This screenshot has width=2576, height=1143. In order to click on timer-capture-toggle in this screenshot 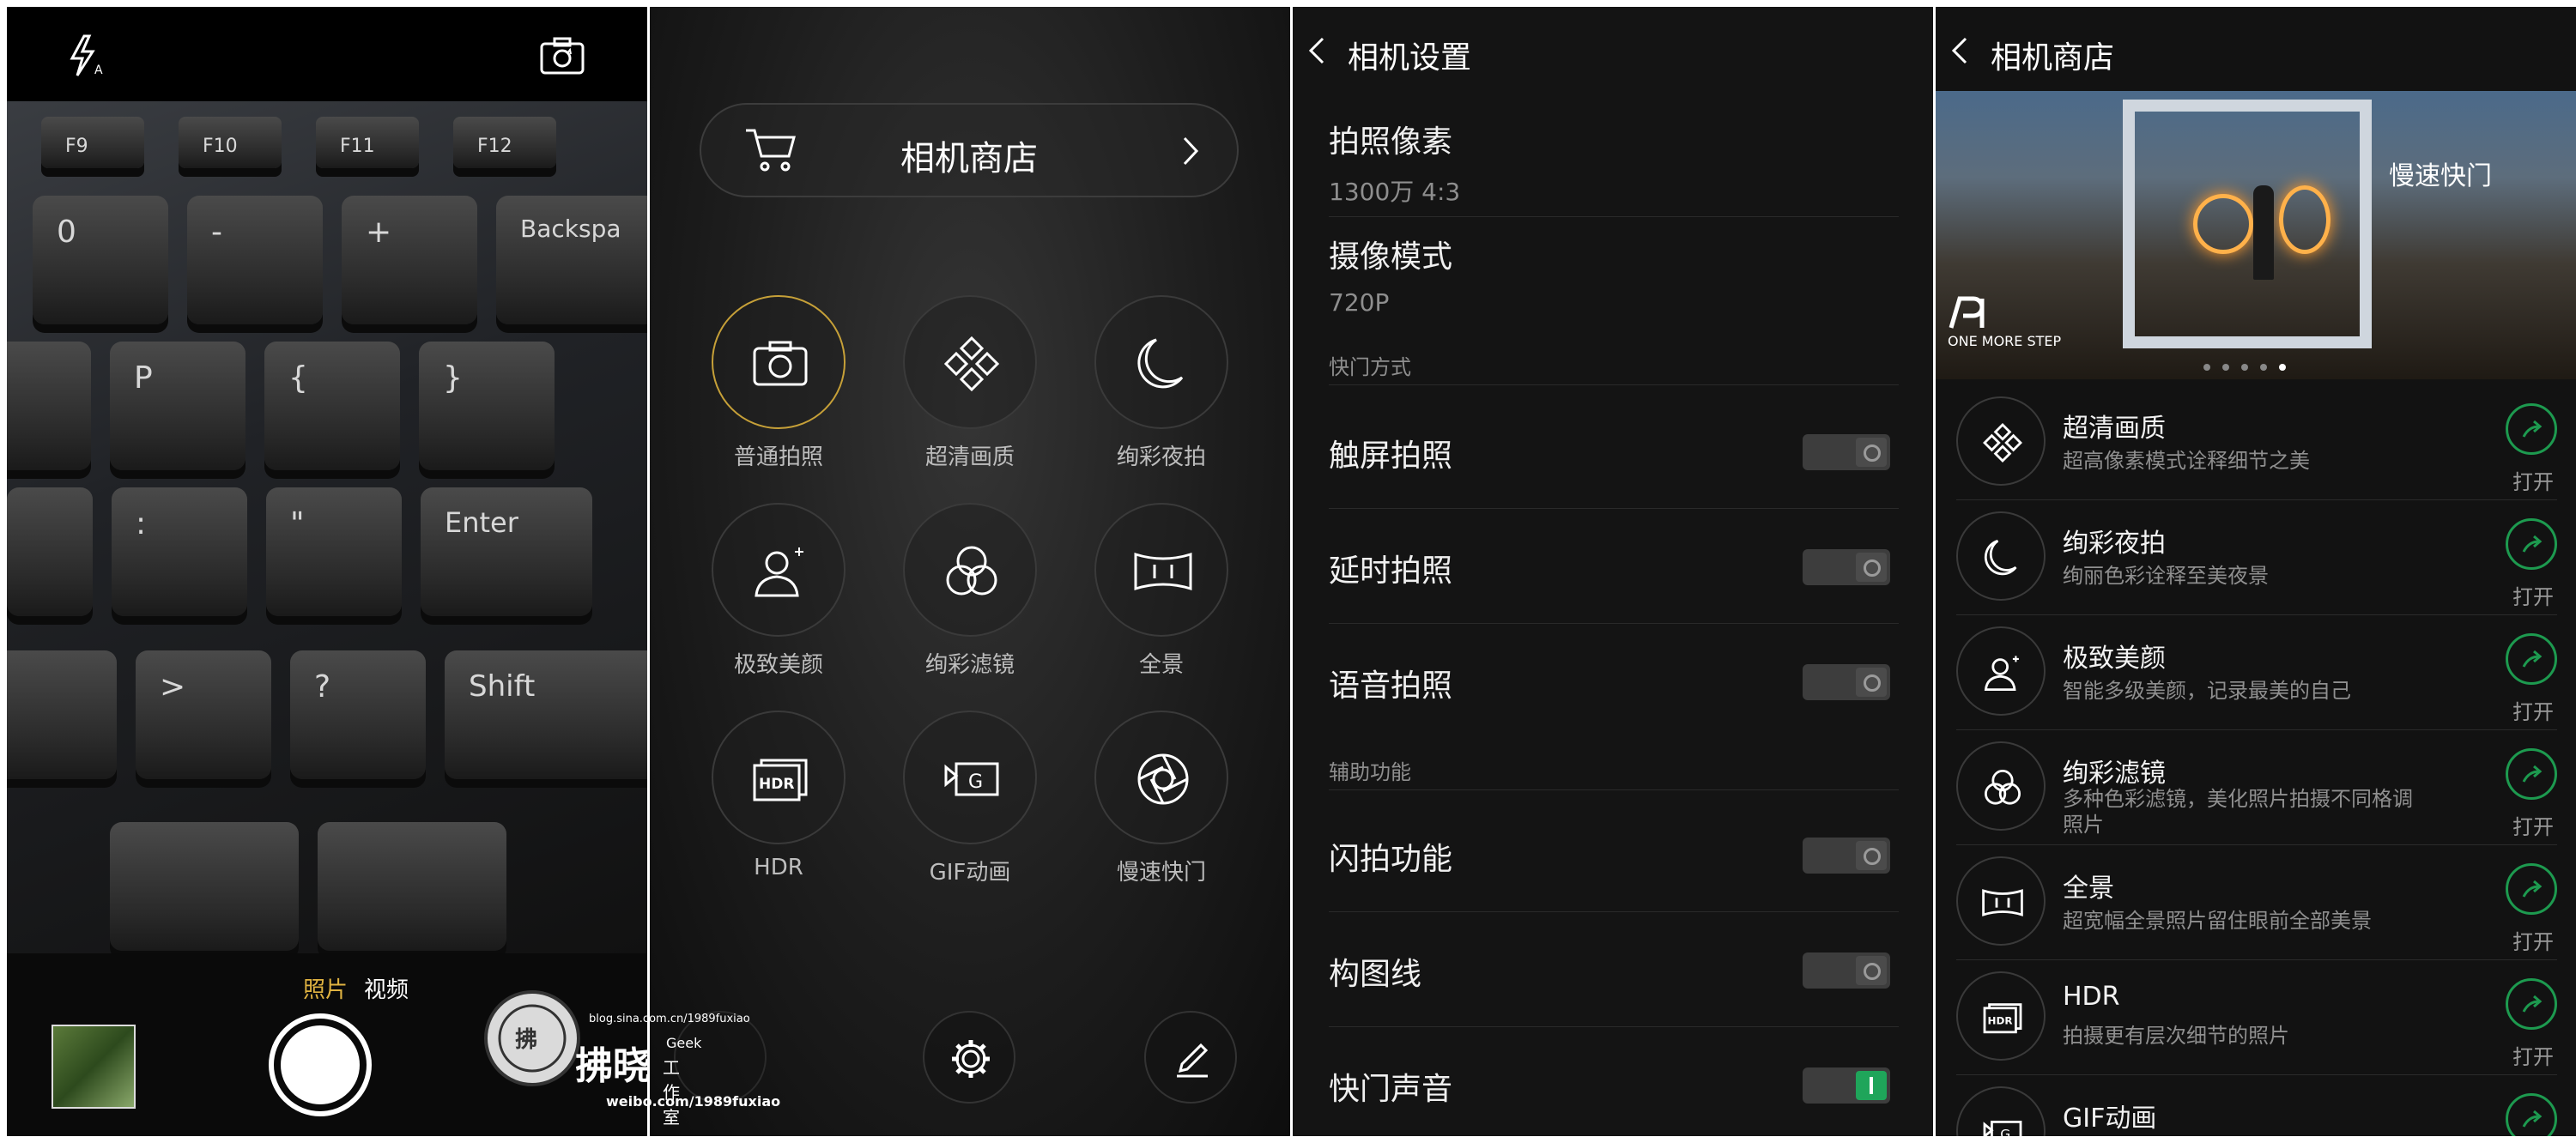, I will do `click(1846, 567)`.